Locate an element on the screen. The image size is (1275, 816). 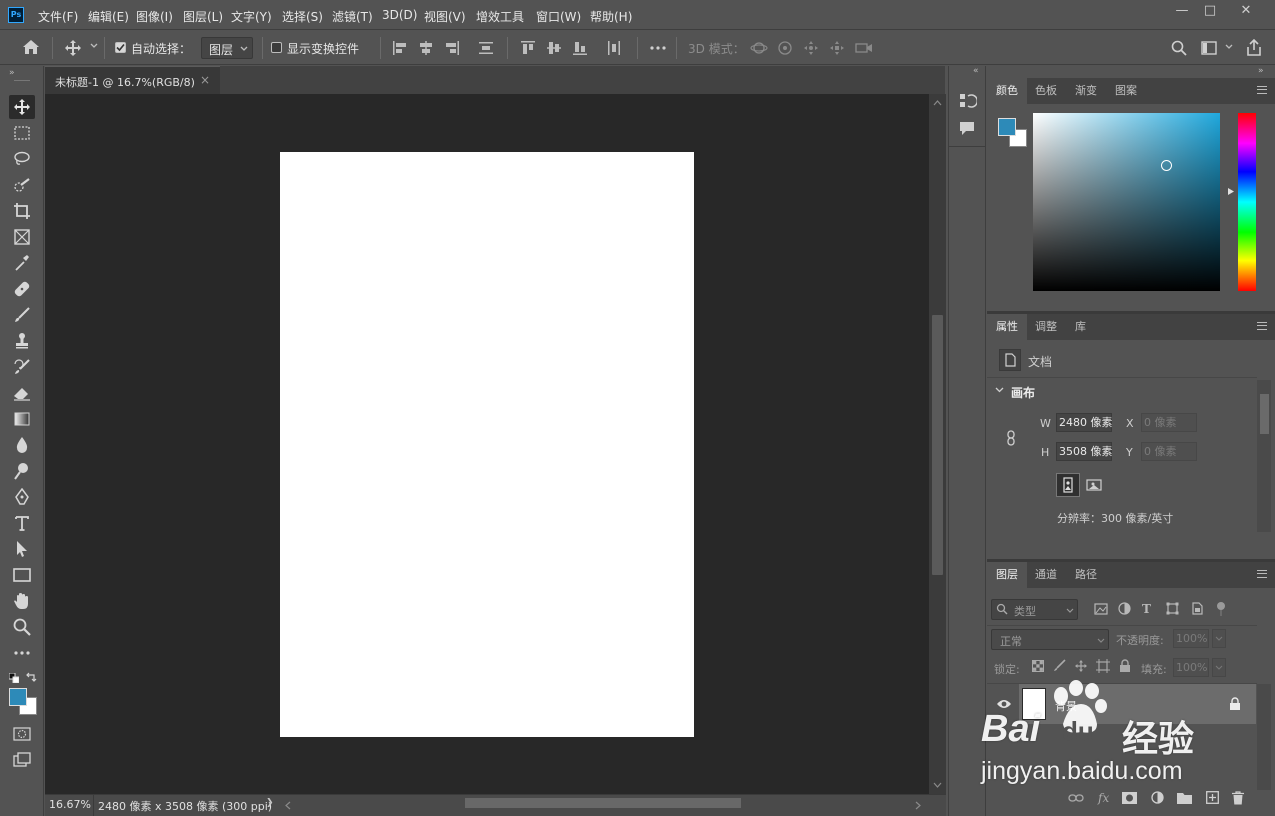
align-left-icon is located at coordinates (400, 48).